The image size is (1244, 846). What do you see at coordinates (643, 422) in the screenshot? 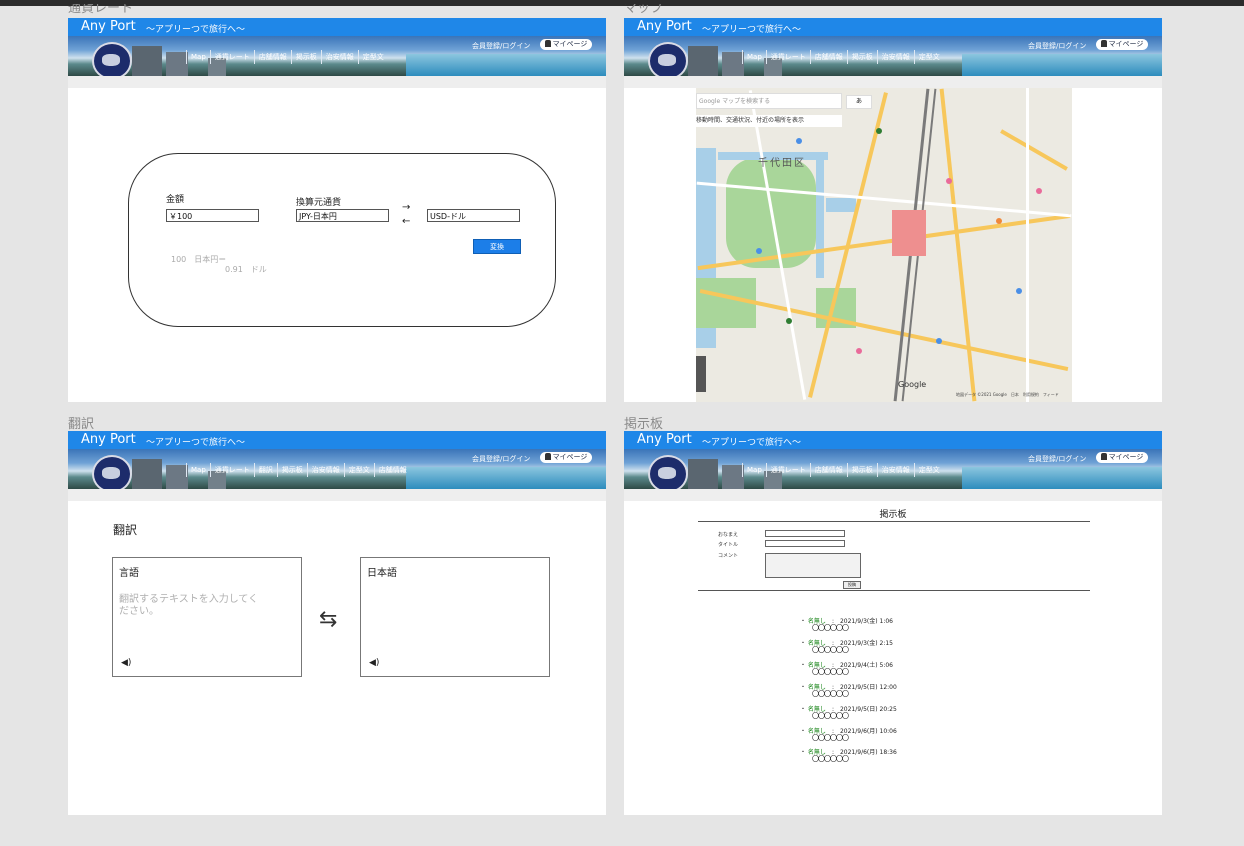
I see `frame-label-board: 掲示板` at bounding box center [643, 422].